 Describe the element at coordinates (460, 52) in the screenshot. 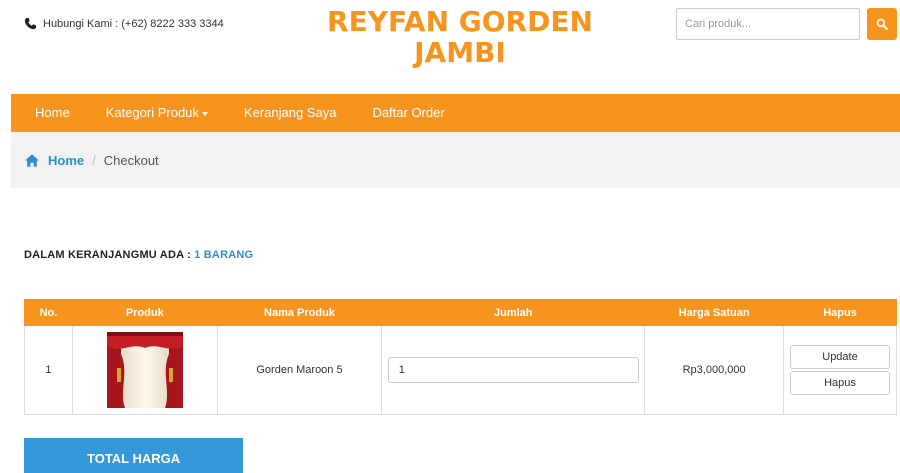

I see `brand-line-2: JAMBI` at that location.